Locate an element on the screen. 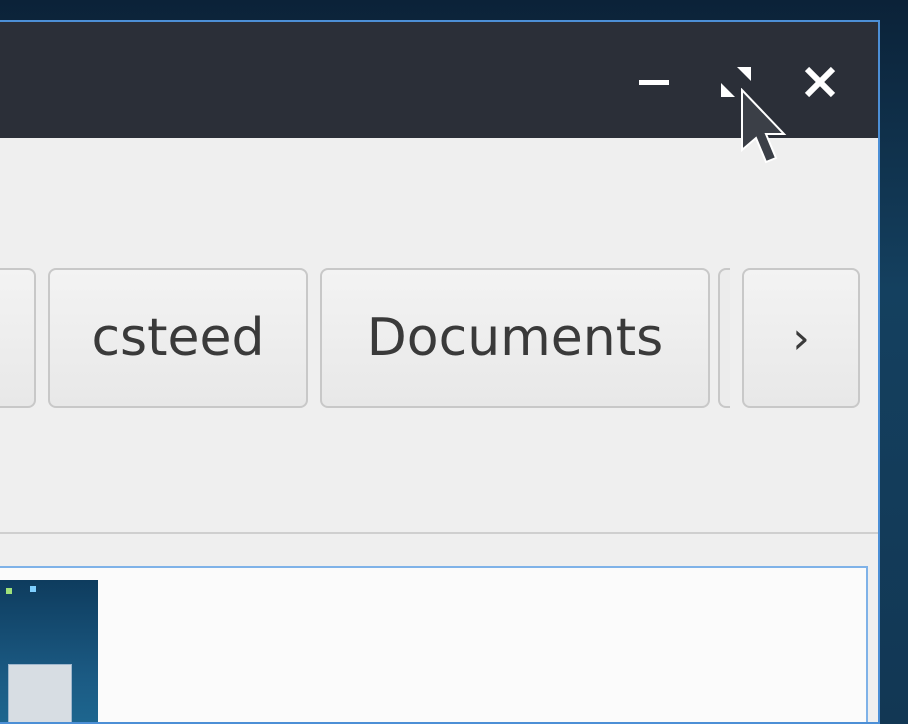  pathbar-scroll-right-button: › is located at coordinates (801, 338).